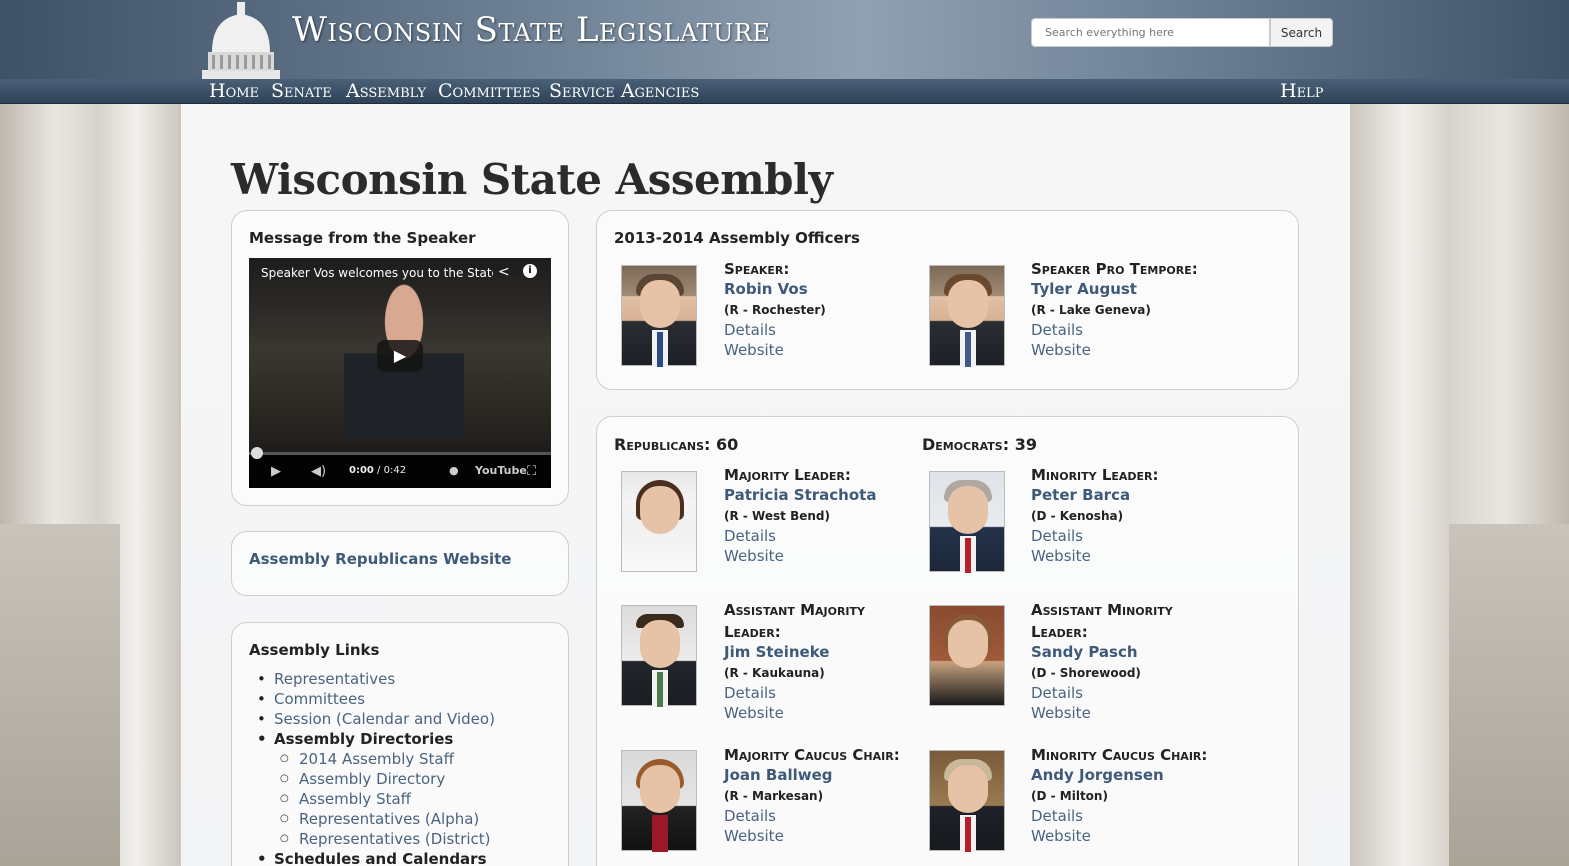 The height and width of the screenshot is (866, 1569). I want to click on asst-majority-leader-name-link: Jim Steineke, so click(776, 652).